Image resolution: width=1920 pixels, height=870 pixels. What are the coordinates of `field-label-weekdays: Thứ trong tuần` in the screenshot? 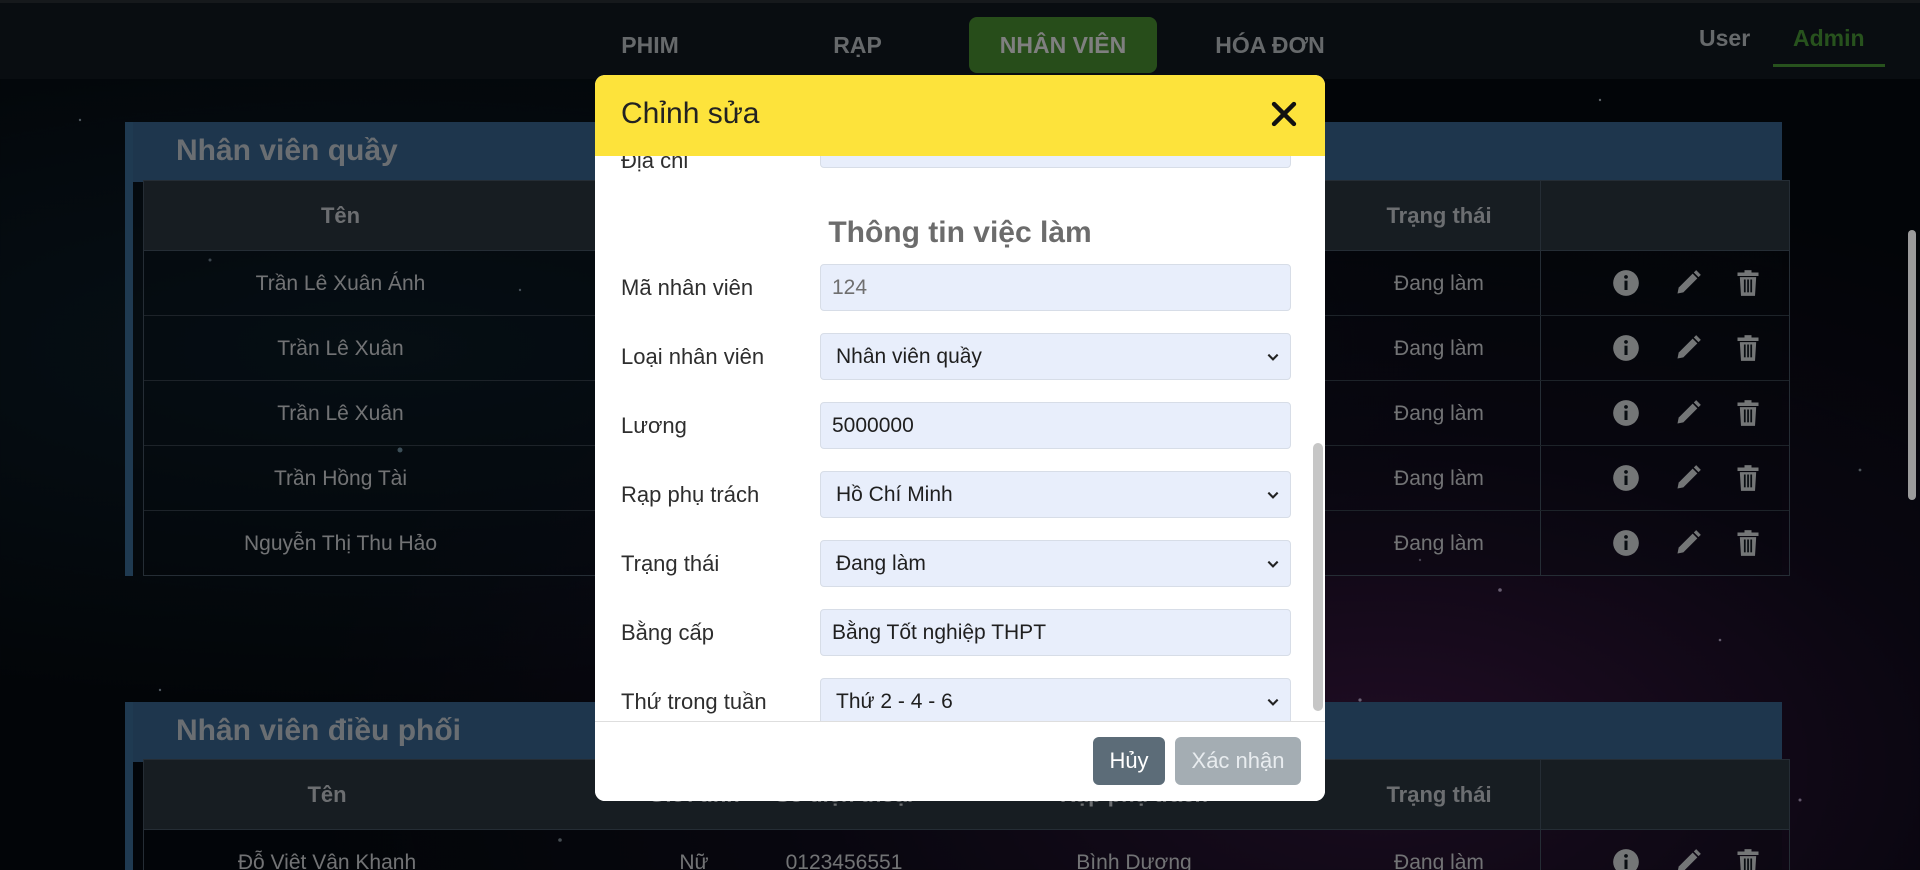 It's located at (694, 701).